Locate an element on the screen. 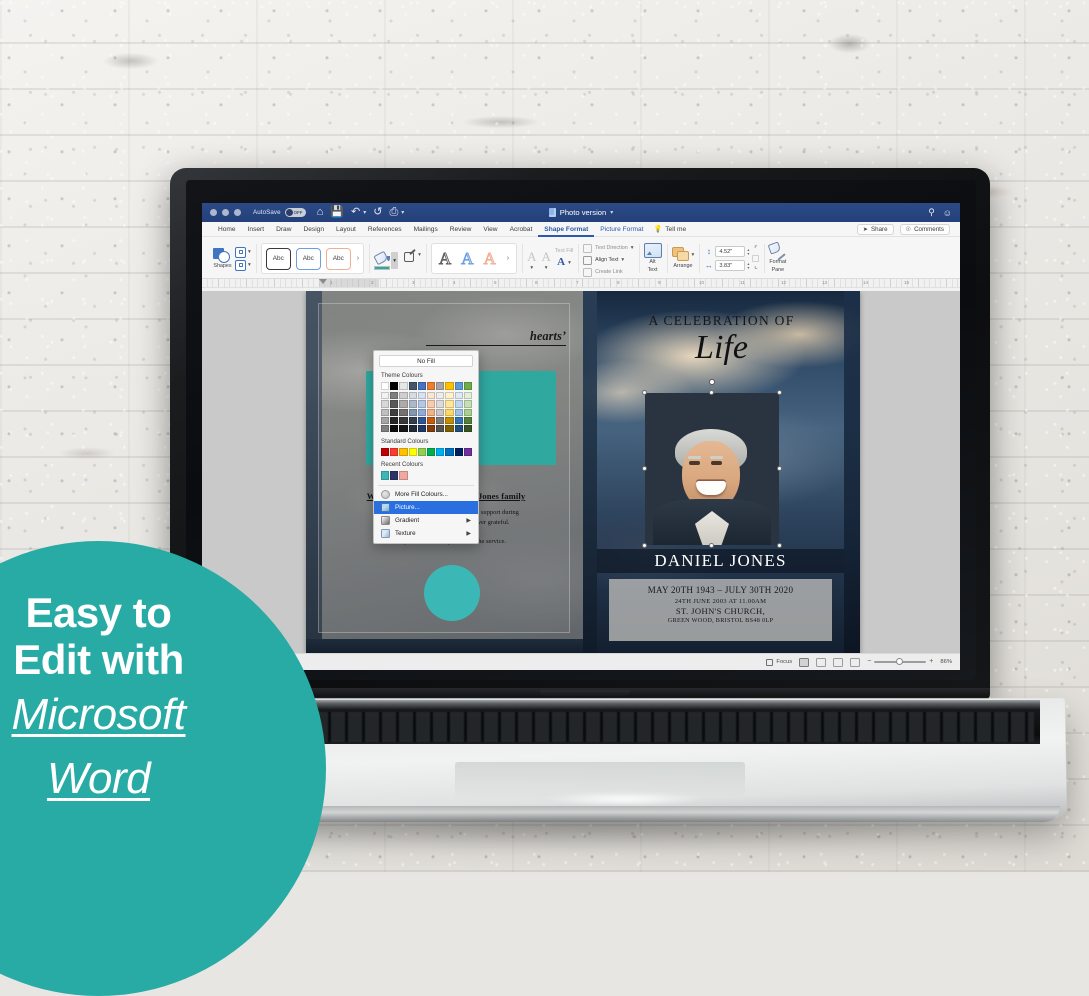 The height and width of the screenshot is (996, 1089). deceased-name-band: DANIEL JONES is located at coordinates (720, 561).